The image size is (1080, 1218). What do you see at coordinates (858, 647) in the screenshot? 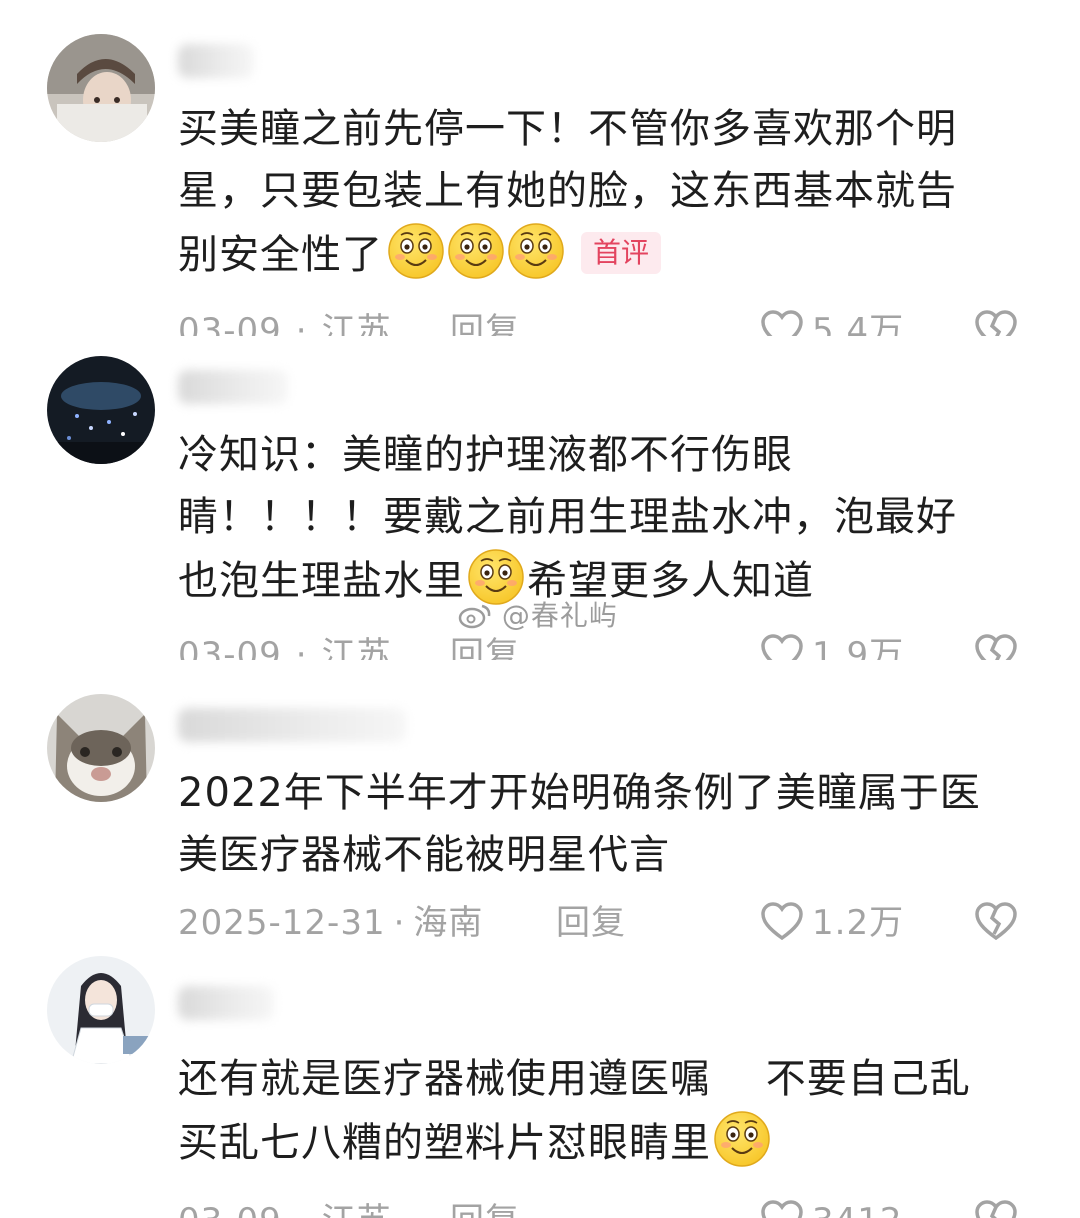
I see `like-count: 1.9万` at bounding box center [858, 647].